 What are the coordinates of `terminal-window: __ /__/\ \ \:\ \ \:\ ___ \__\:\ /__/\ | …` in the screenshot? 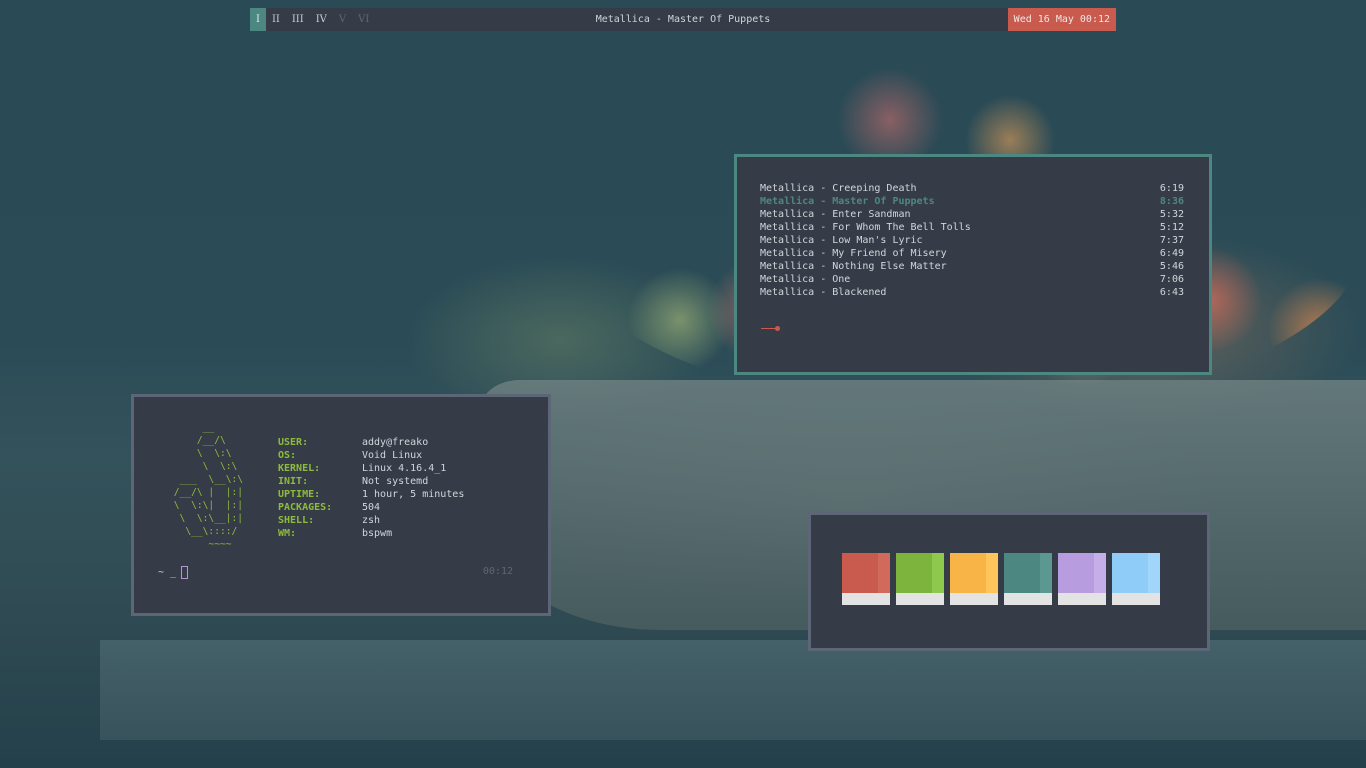 It's located at (341, 505).